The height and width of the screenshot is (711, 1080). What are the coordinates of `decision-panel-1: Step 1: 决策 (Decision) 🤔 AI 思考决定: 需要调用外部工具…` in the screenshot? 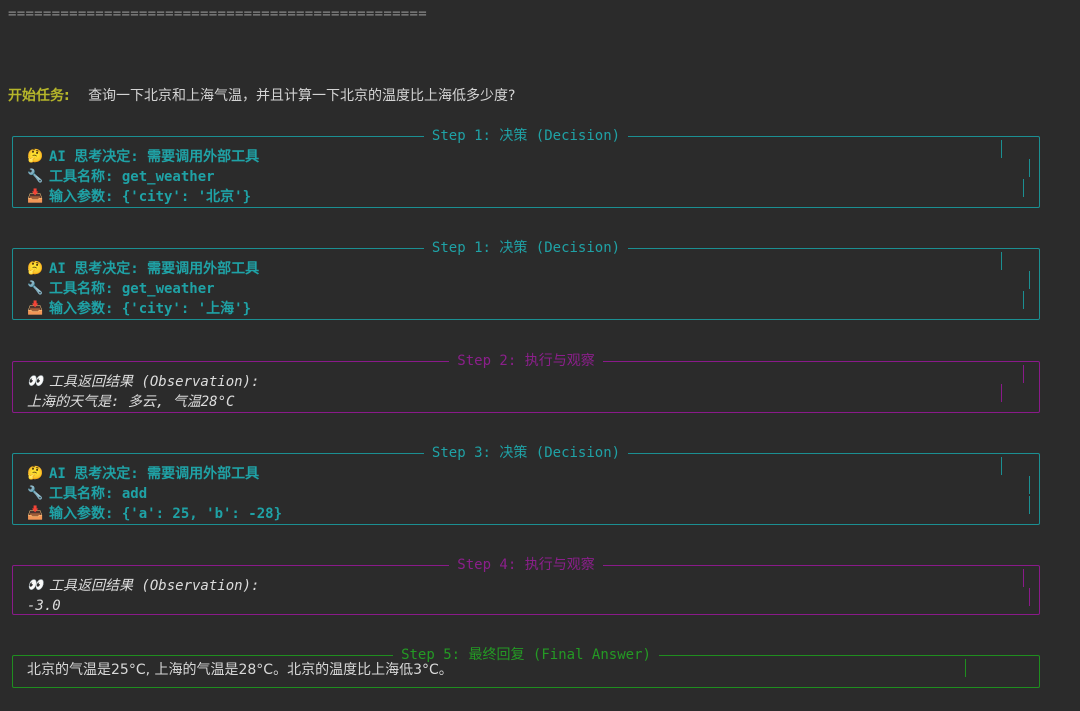 It's located at (526, 168).